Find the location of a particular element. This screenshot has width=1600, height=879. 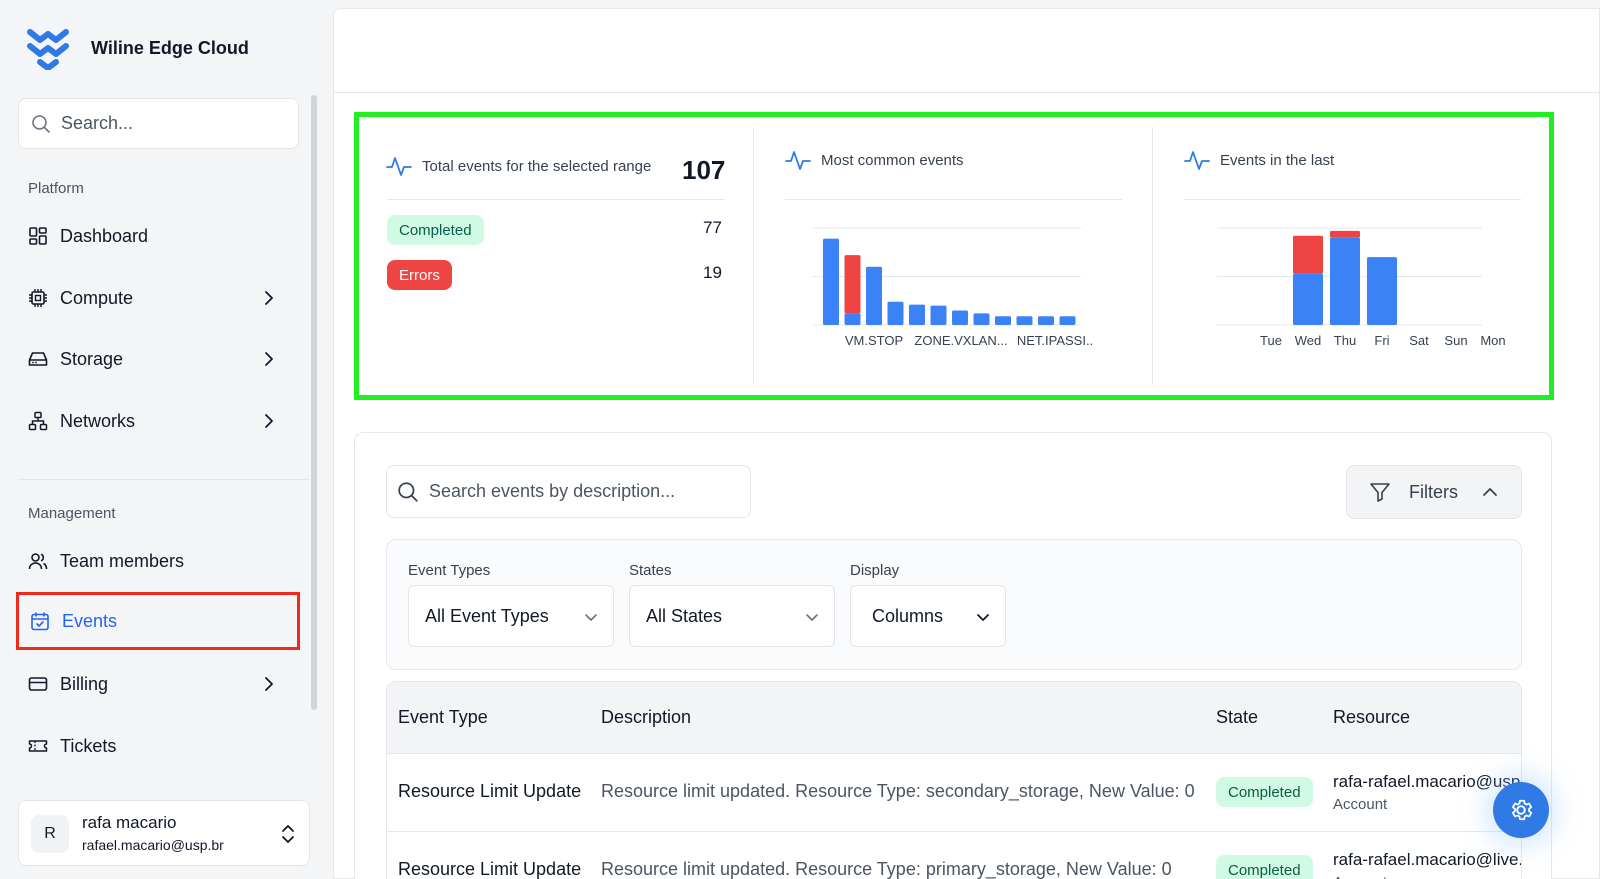

total-events-count: 107 is located at coordinates (704, 170).